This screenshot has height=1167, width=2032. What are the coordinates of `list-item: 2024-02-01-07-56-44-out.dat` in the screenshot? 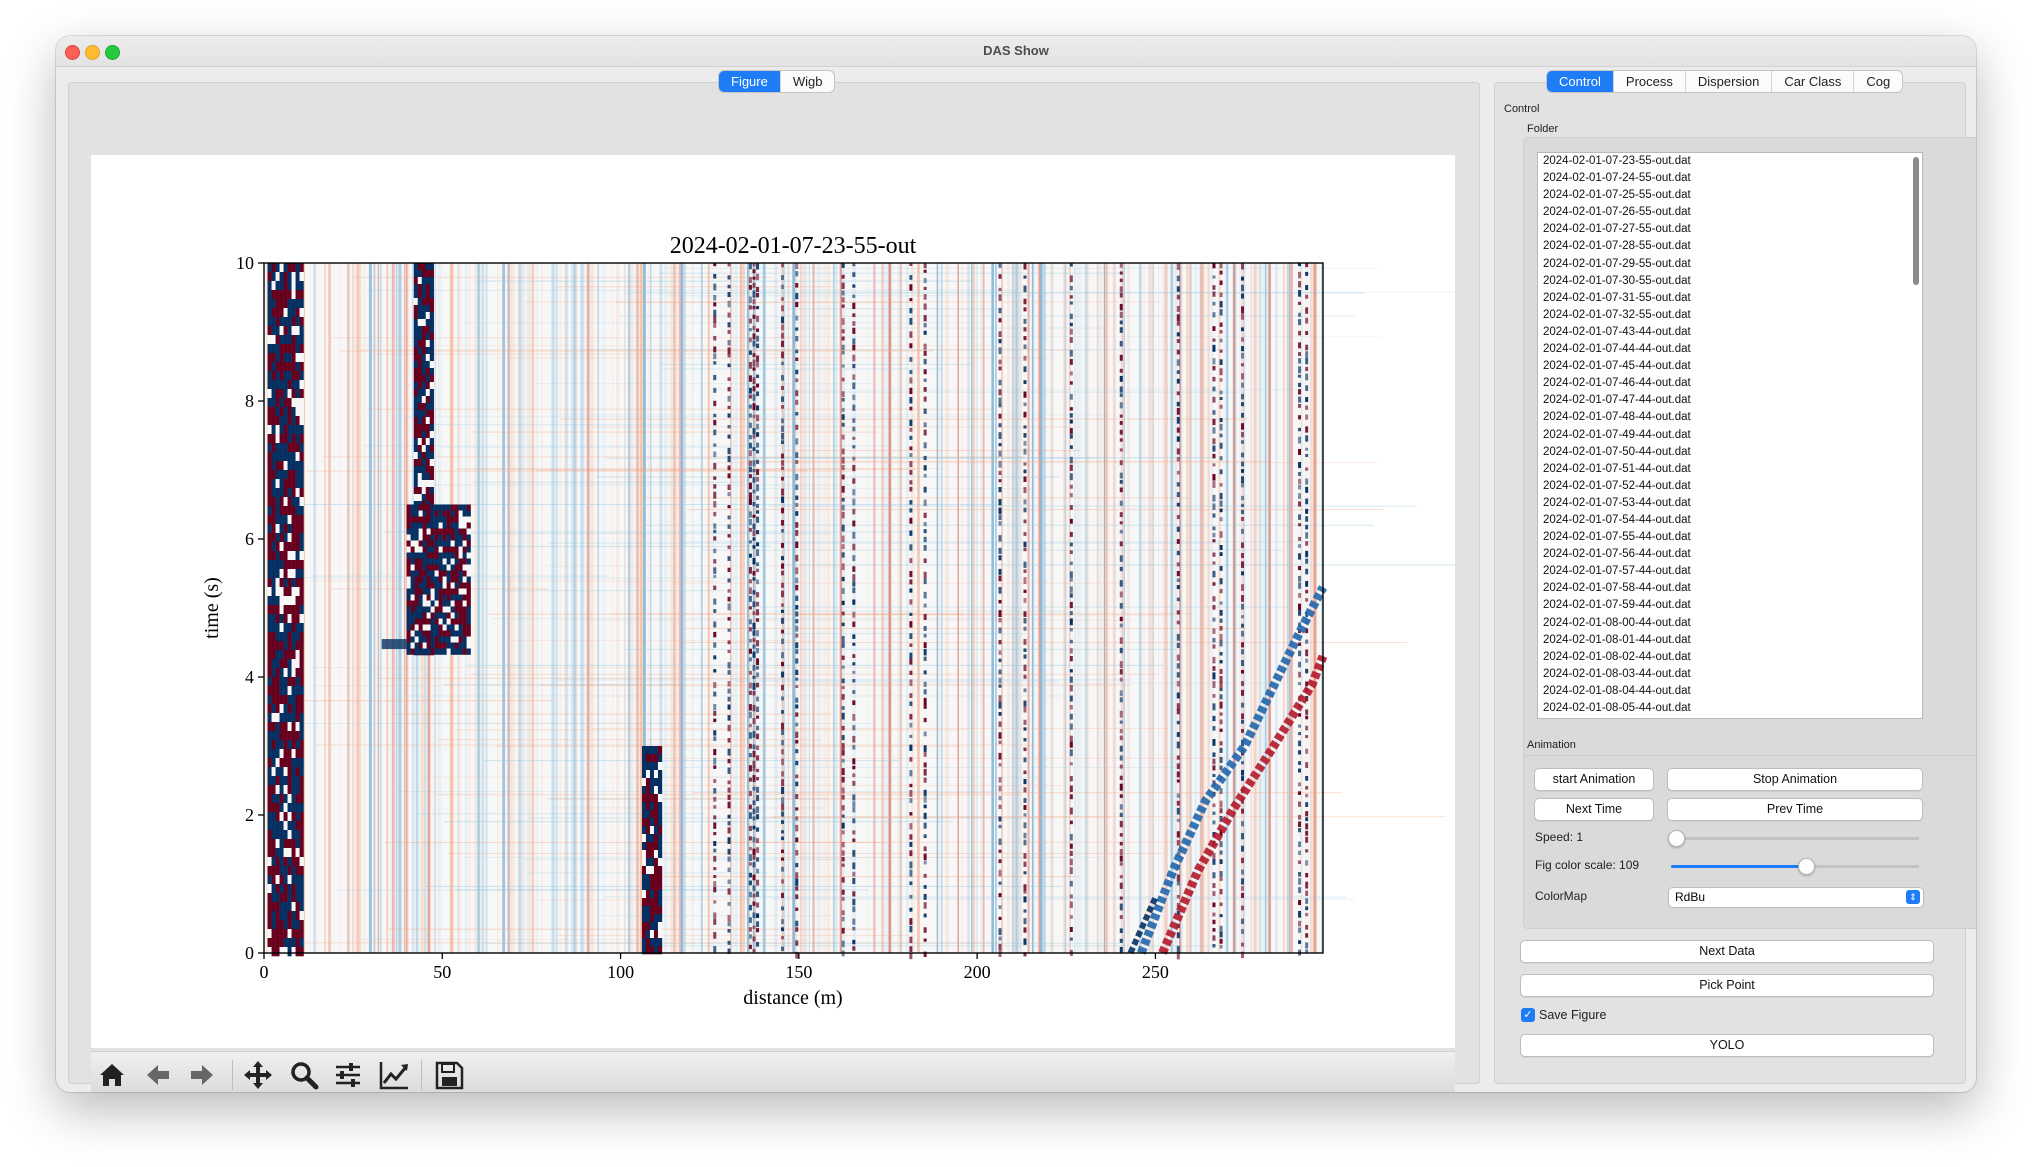 It's located at (1730, 554).